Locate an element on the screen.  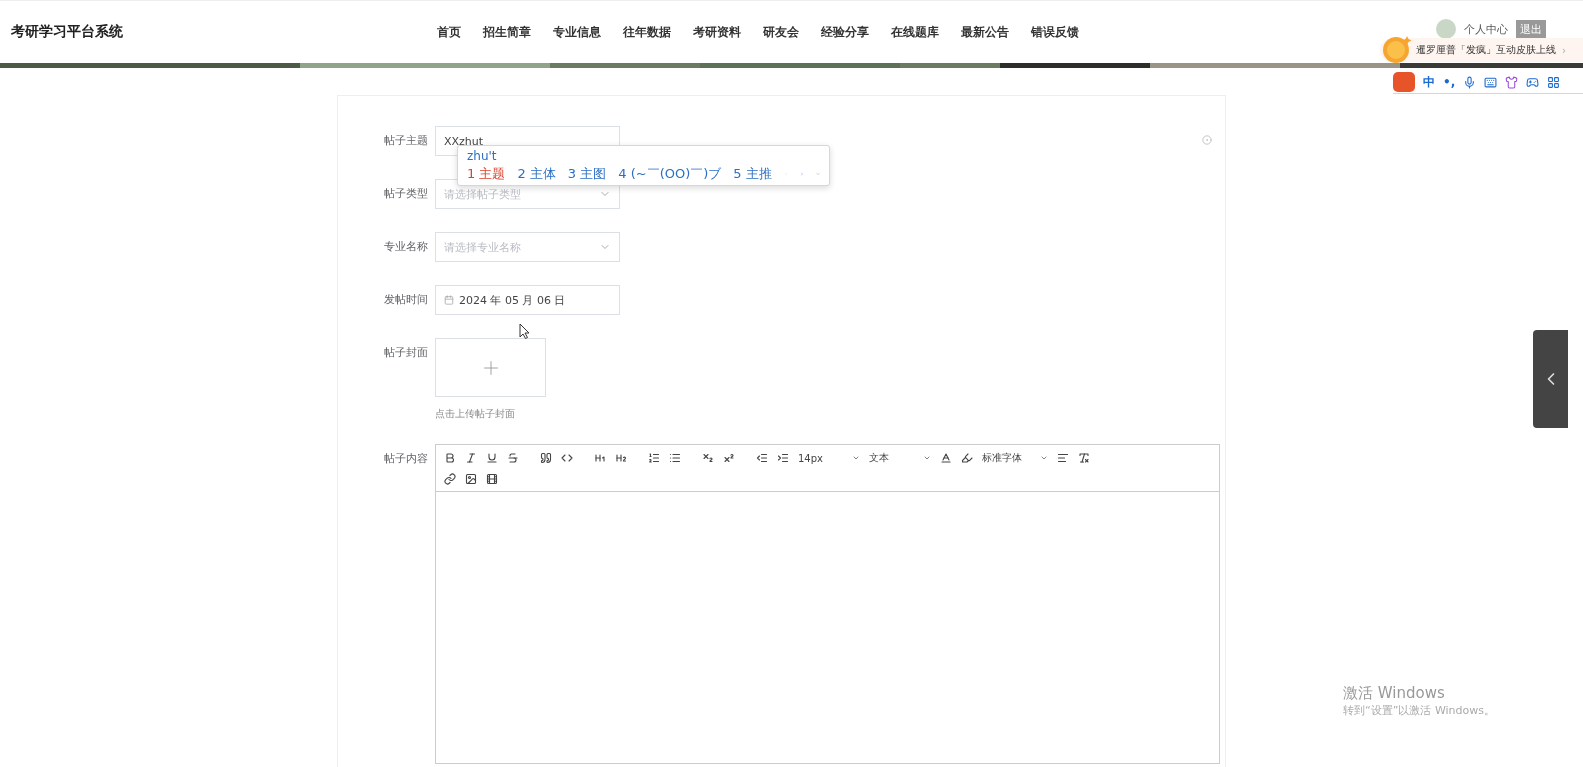
field-label: 帖子主题 is located at coordinates (406, 141).